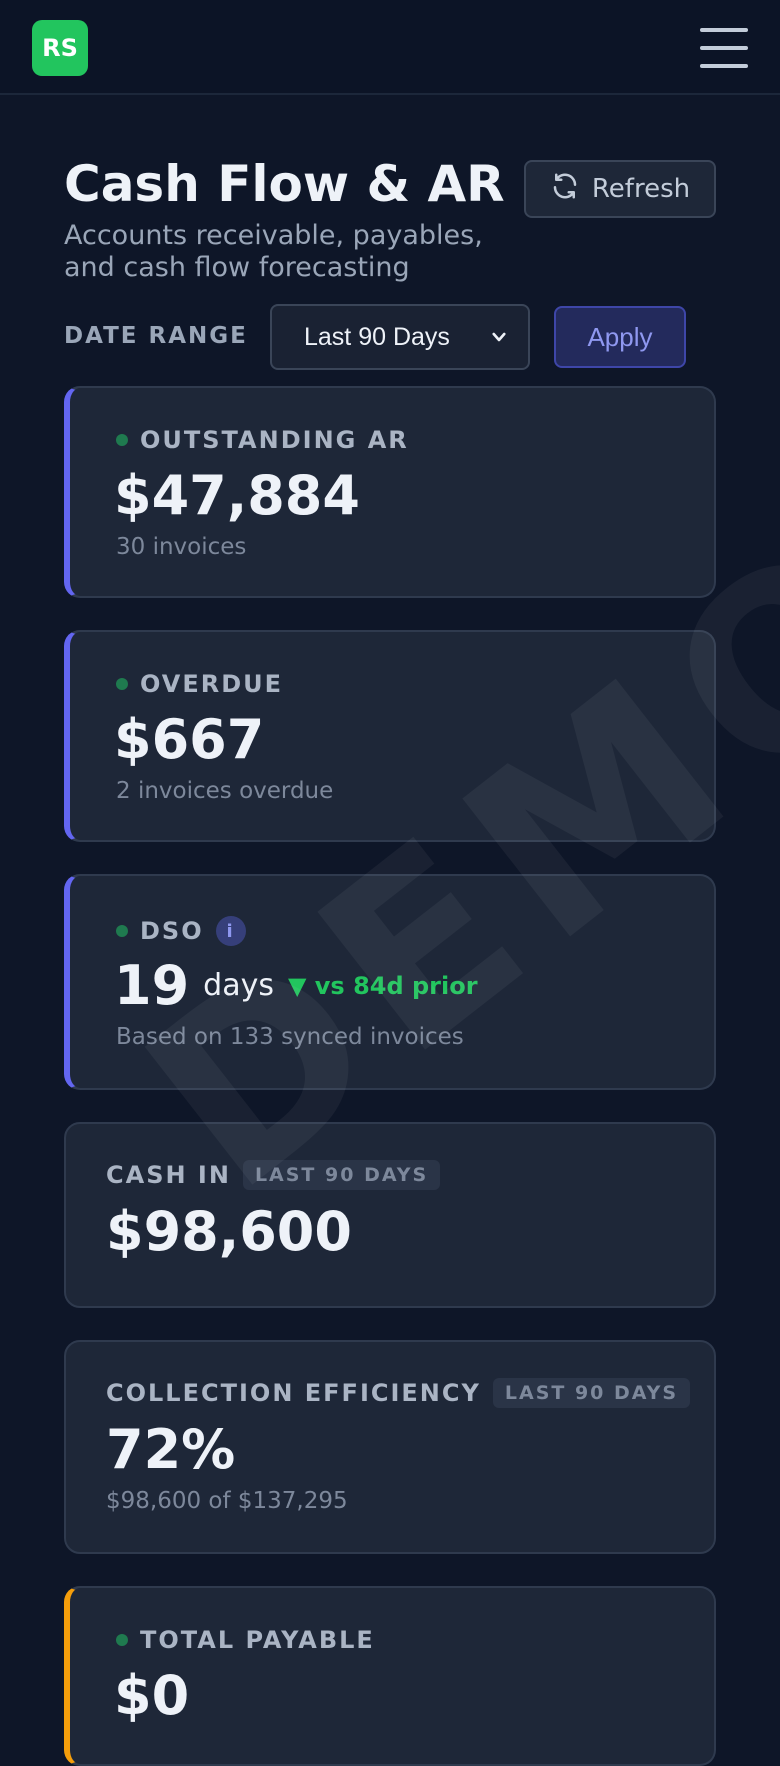 The image size is (780, 1766). What do you see at coordinates (499, 337) in the screenshot?
I see `chevron-down-icon` at bounding box center [499, 337].